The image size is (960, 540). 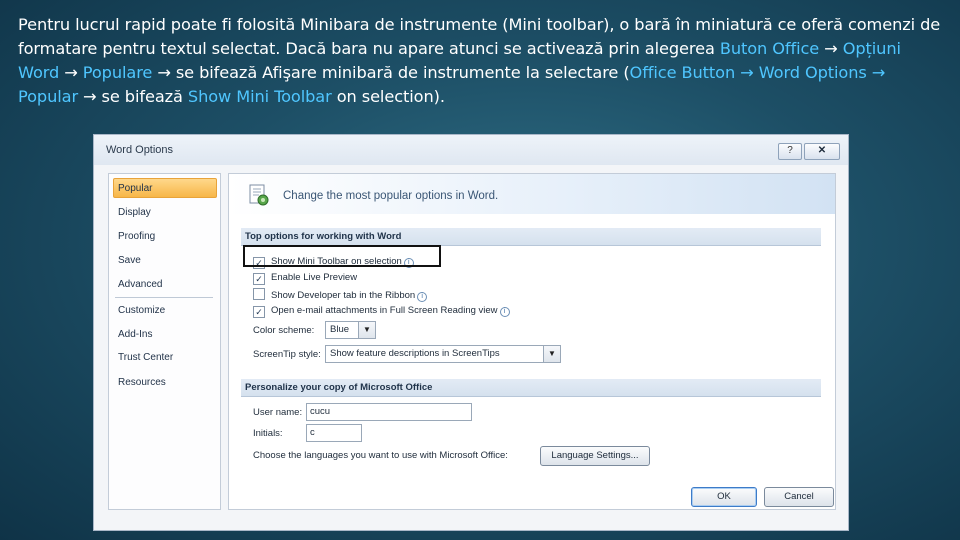 What do you see at coordinates (415, 353) in the screenshot?
I see `screentip-style-value: Show feature descriptions in ScreenTips` at bounding box center [415, 353].